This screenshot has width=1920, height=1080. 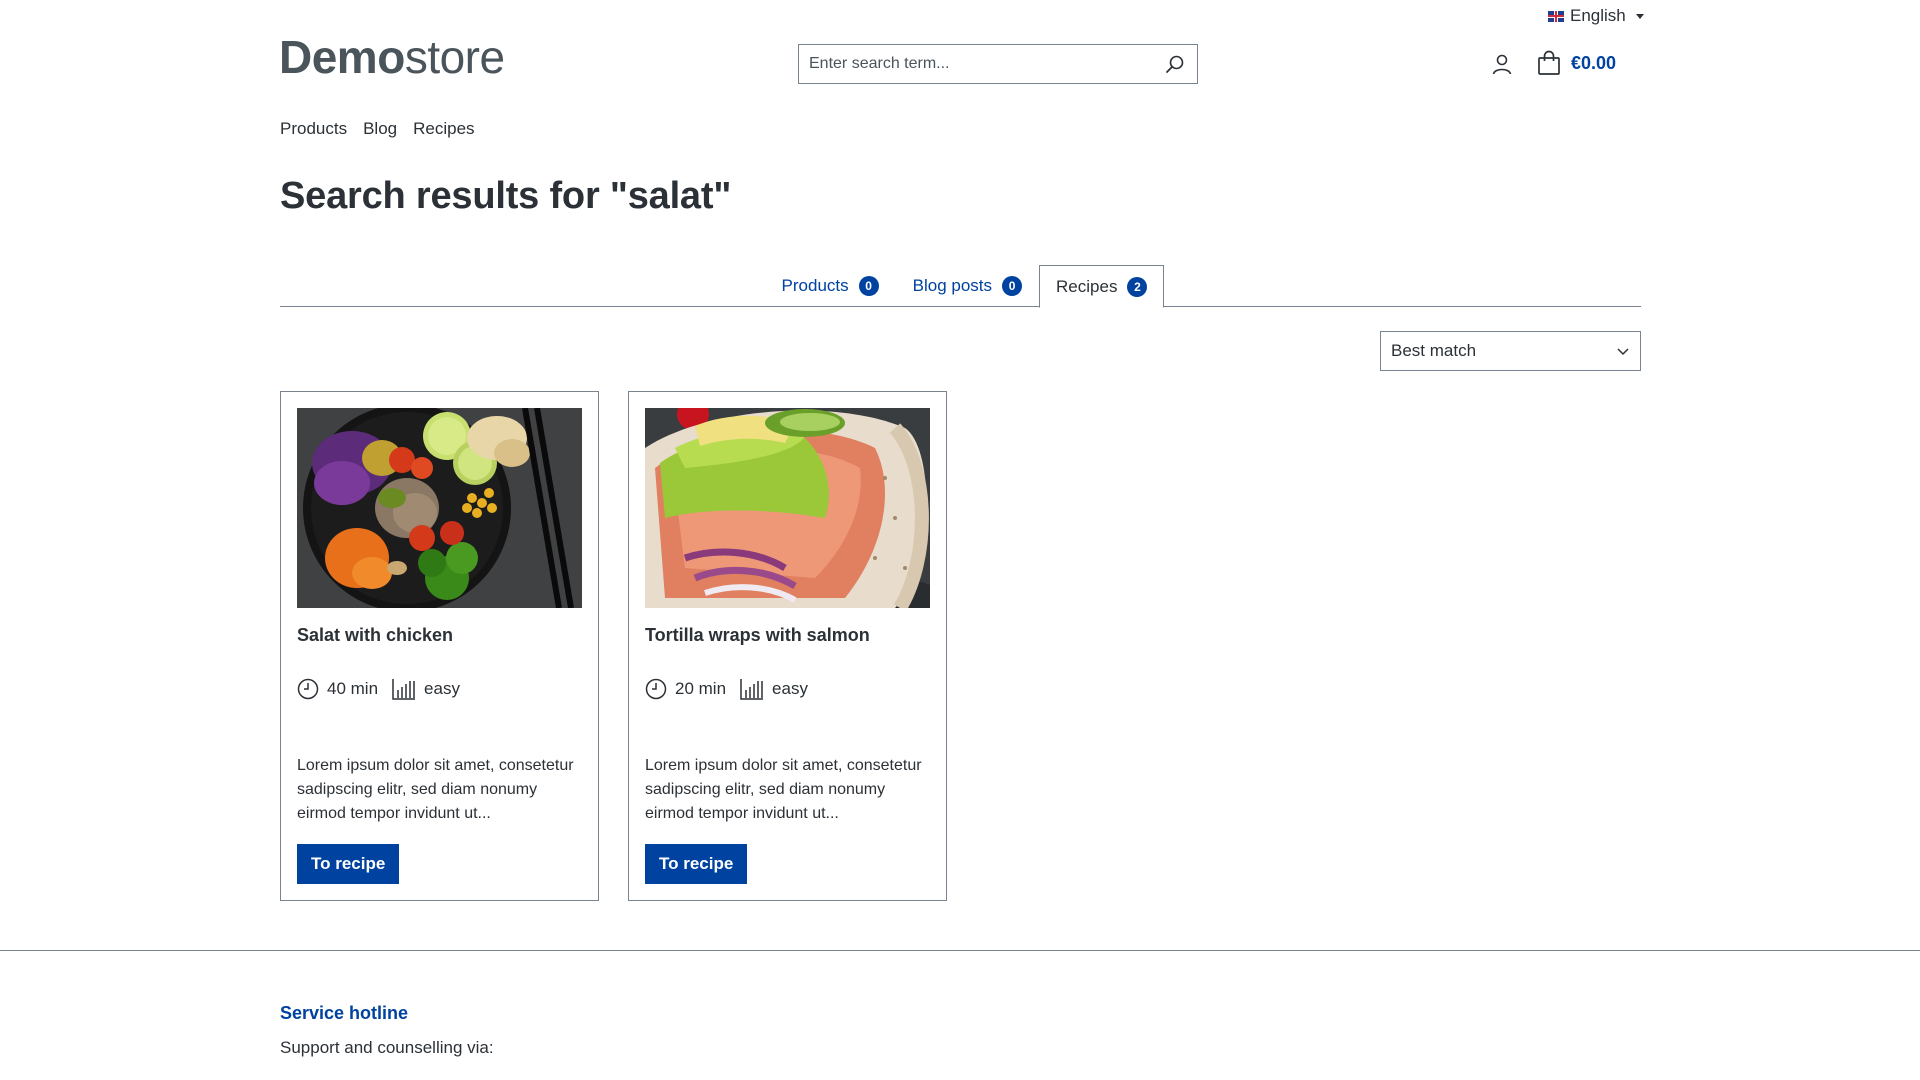 I want to click on uk-flag-icon, so click(x=1556, y=16).